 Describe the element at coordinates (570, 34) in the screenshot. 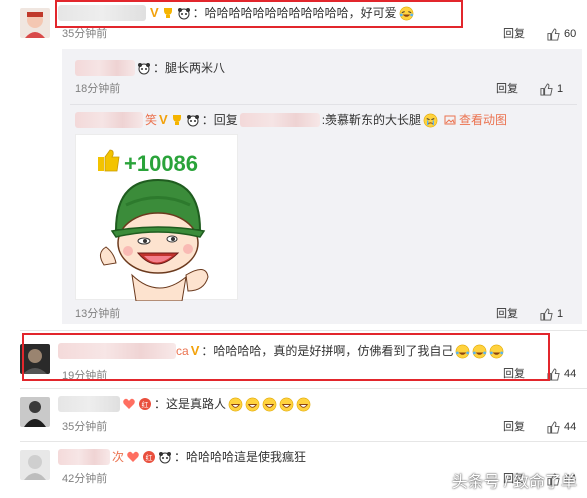

I see `like-count: 60` at that location.